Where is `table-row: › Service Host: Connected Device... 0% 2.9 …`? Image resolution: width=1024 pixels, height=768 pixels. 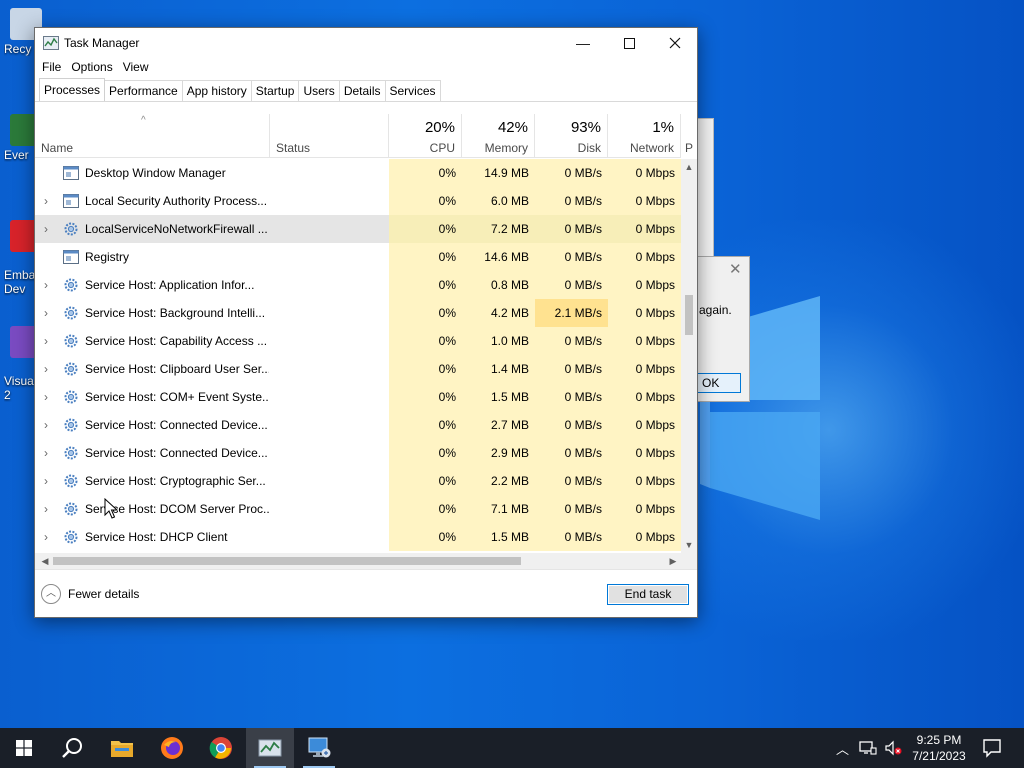 table-row: › Service Host: Connected Device... 0% 2.9 … is located at coordinates (358, 453).